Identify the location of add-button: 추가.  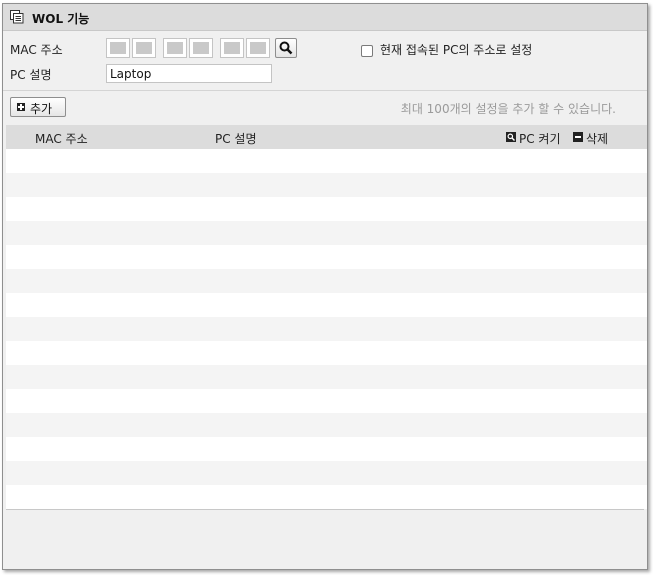
(38, 107).